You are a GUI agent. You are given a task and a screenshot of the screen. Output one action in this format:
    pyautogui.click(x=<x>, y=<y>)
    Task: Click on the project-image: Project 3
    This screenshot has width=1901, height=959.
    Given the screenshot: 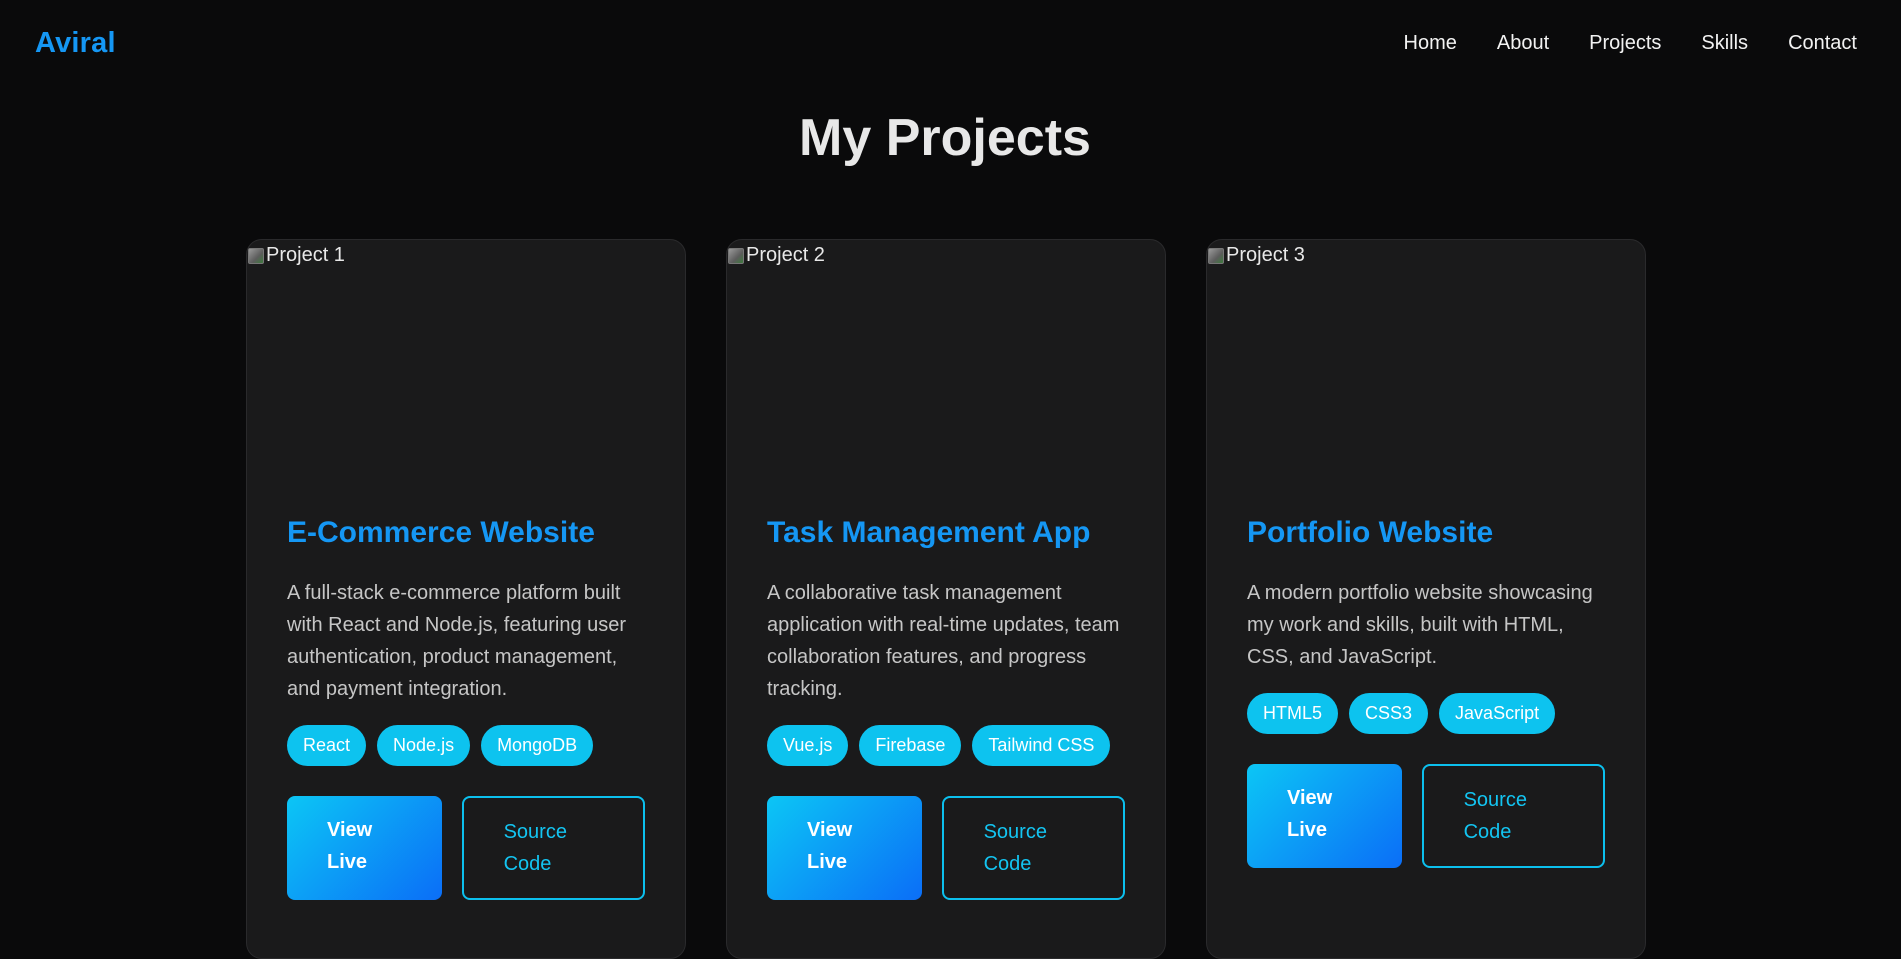 What is the action you would take?
    pyautogui.click(x=1426, y=377)
    